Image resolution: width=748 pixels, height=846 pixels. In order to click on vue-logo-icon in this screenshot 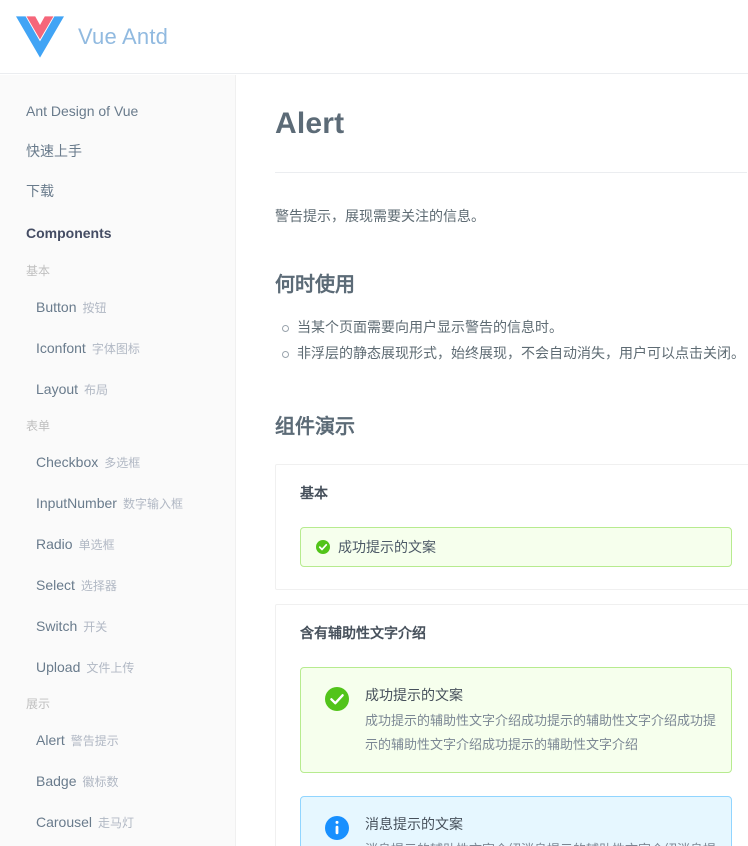, I will do `click(40, 36)`.